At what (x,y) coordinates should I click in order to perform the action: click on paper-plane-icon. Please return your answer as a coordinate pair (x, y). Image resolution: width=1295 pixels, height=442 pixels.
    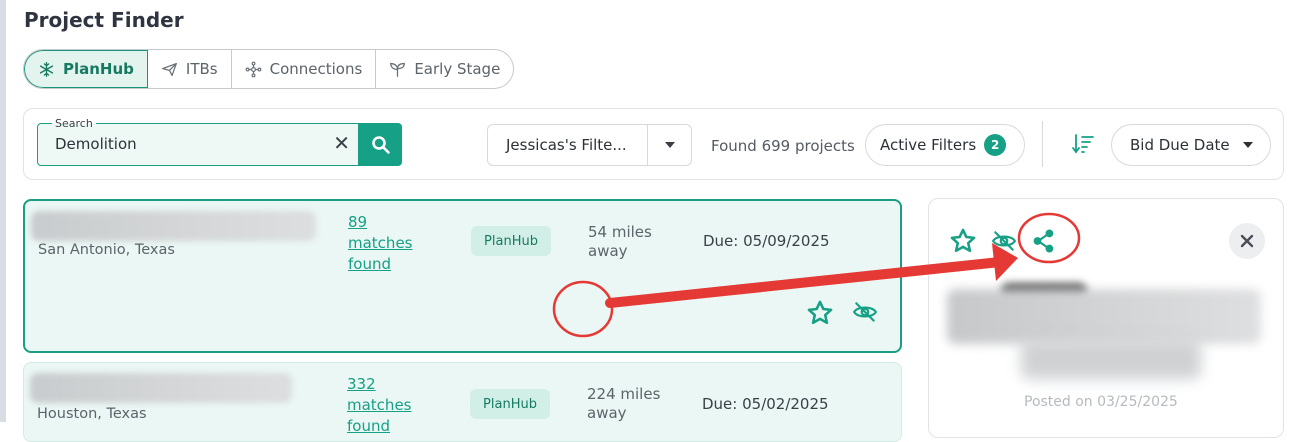
    Looking at the image, I should click on (169, 69).